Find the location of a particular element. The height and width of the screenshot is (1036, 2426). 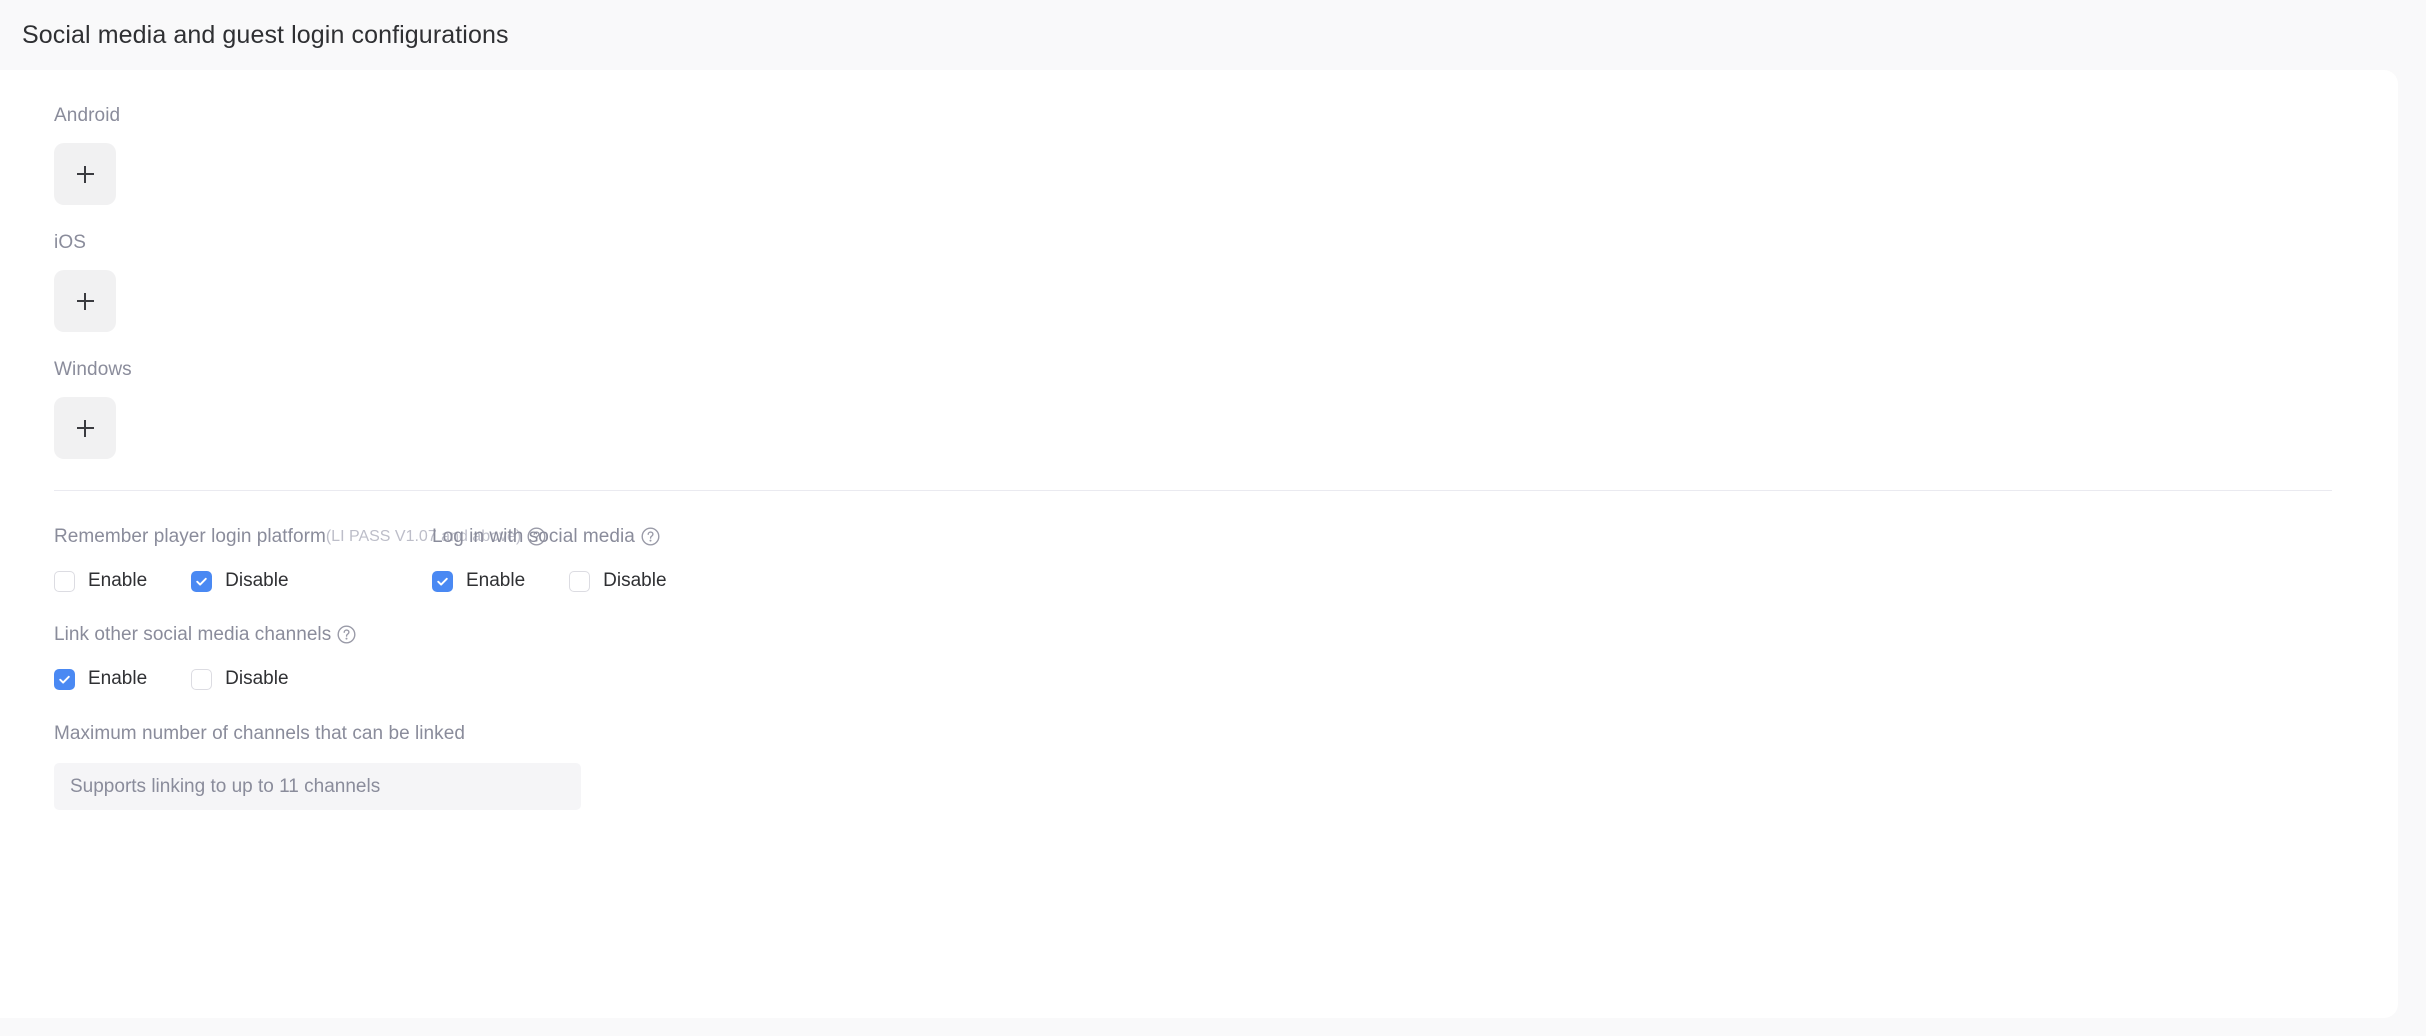

remember-login-checkbox-row: Enable Disable is located at coordinates (243, 581).